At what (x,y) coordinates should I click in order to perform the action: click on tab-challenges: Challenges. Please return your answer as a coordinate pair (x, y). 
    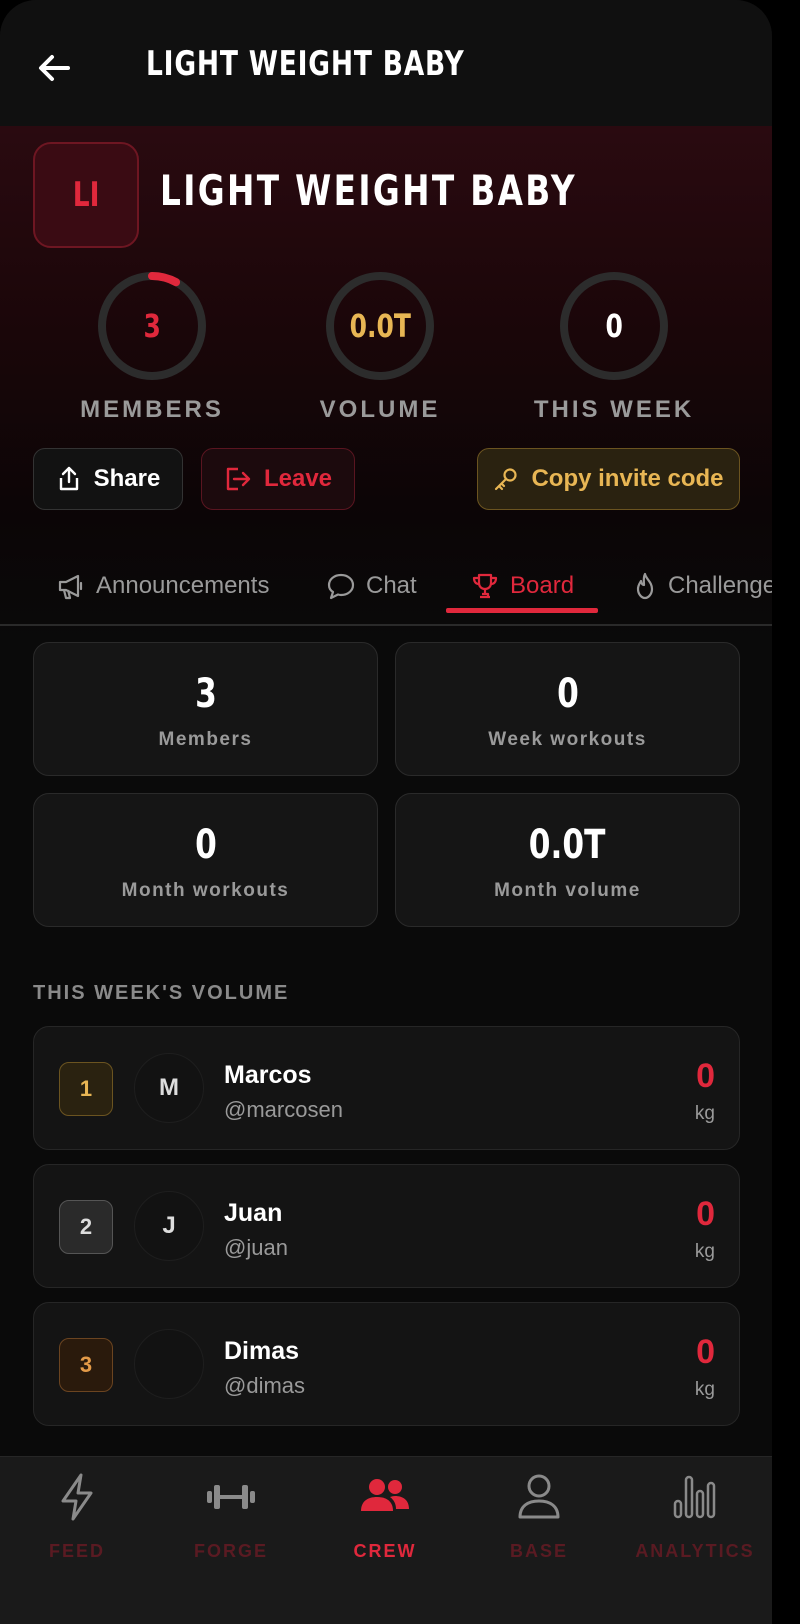
    Looking at the image, I should click on (702, 586).